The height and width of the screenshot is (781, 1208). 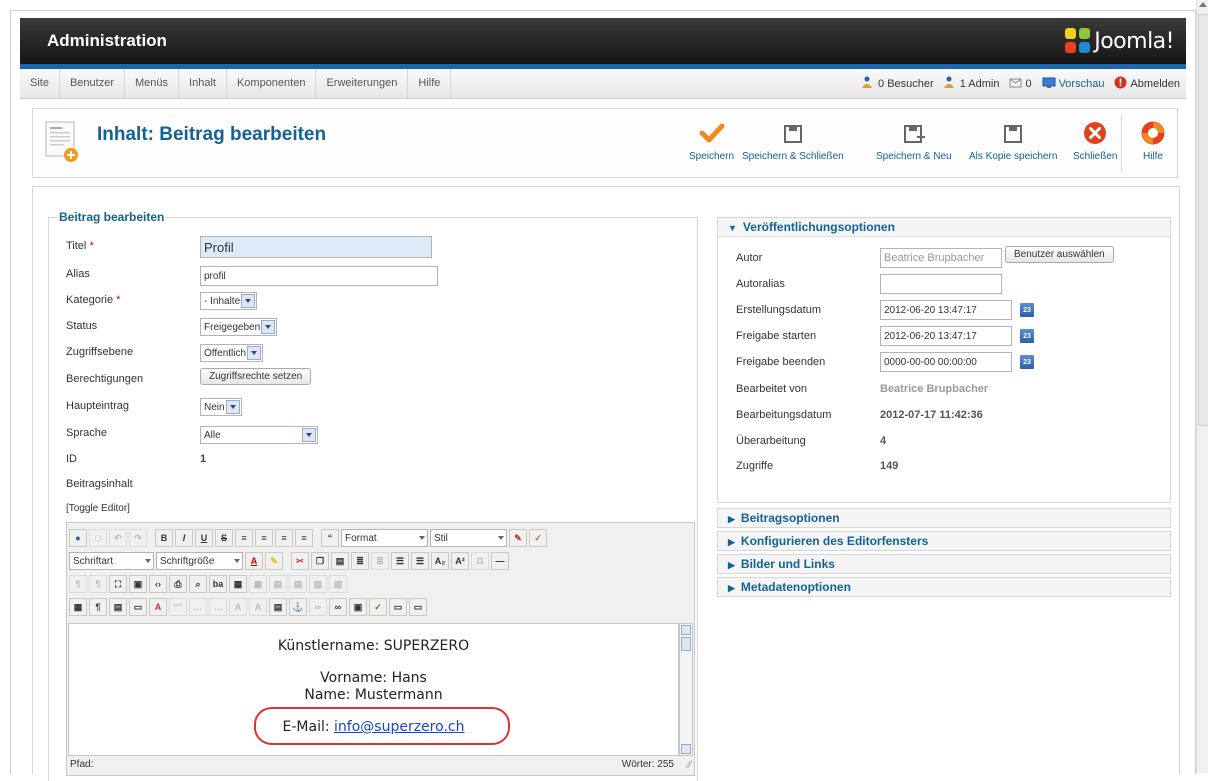 What do you see at coordinates (238, 607) in the screenshot?
I see `delete-text-icon: A` at bounding box center [238, 607].